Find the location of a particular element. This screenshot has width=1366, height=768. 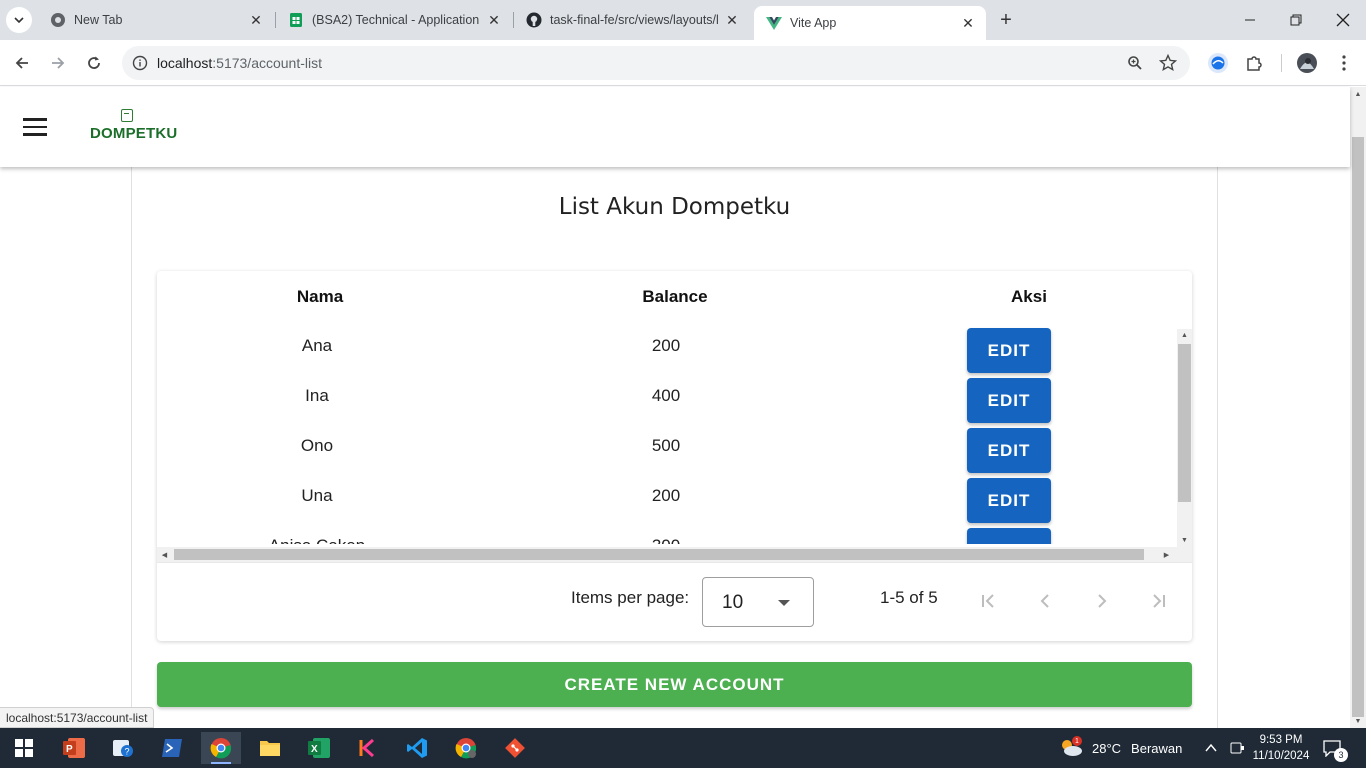

close-window-button is located at coordinates (1343, 20).